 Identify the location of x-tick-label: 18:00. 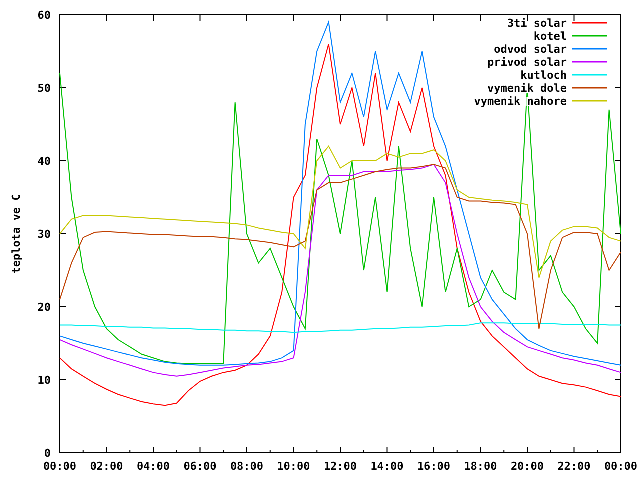
(481, 466).